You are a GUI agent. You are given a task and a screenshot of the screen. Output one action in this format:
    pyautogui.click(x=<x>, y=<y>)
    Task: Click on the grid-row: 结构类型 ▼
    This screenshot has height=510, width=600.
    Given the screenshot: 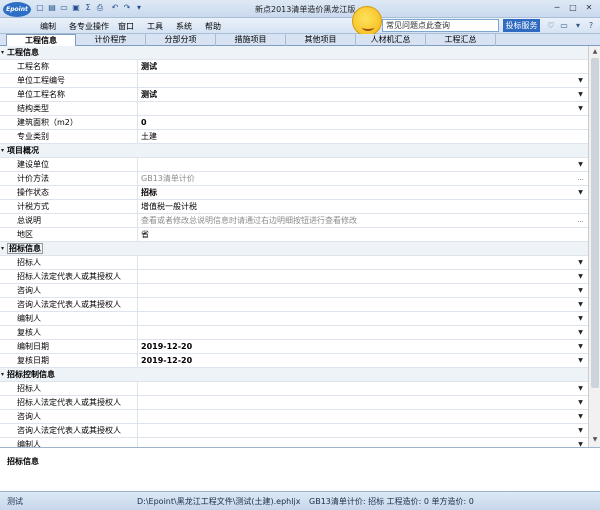 What is the action you would take?
    pyautogui.click(x=294, y=109)
    